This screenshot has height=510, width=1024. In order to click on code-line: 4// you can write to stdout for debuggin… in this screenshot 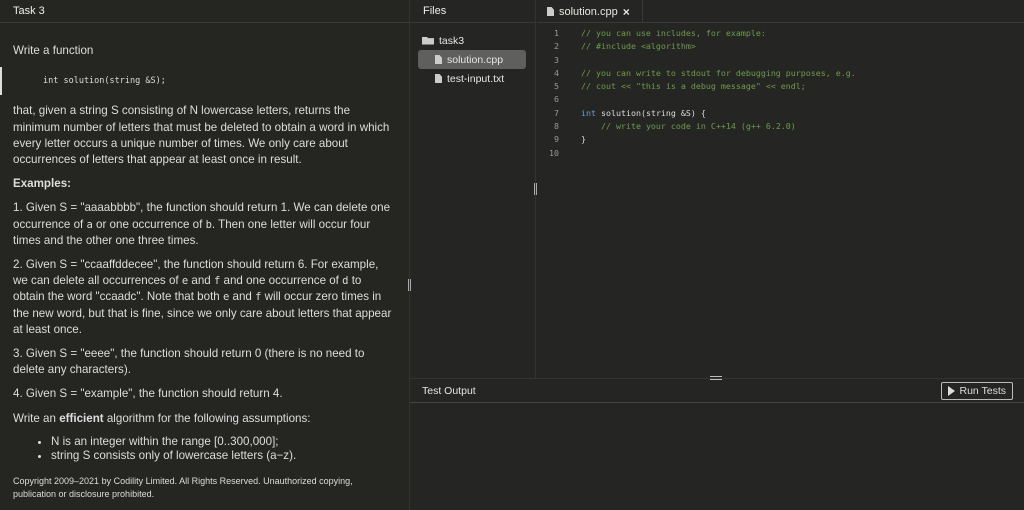, I will do `click(780, 73)`.